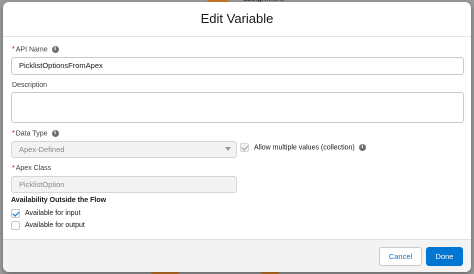 This screenshot has width=474, height=274. What do you see at coordinates (310, 147) in the screenshot?
I see `allow-multiple-label: Allow multiple values (collection) i` at bounding box center [310, 147].